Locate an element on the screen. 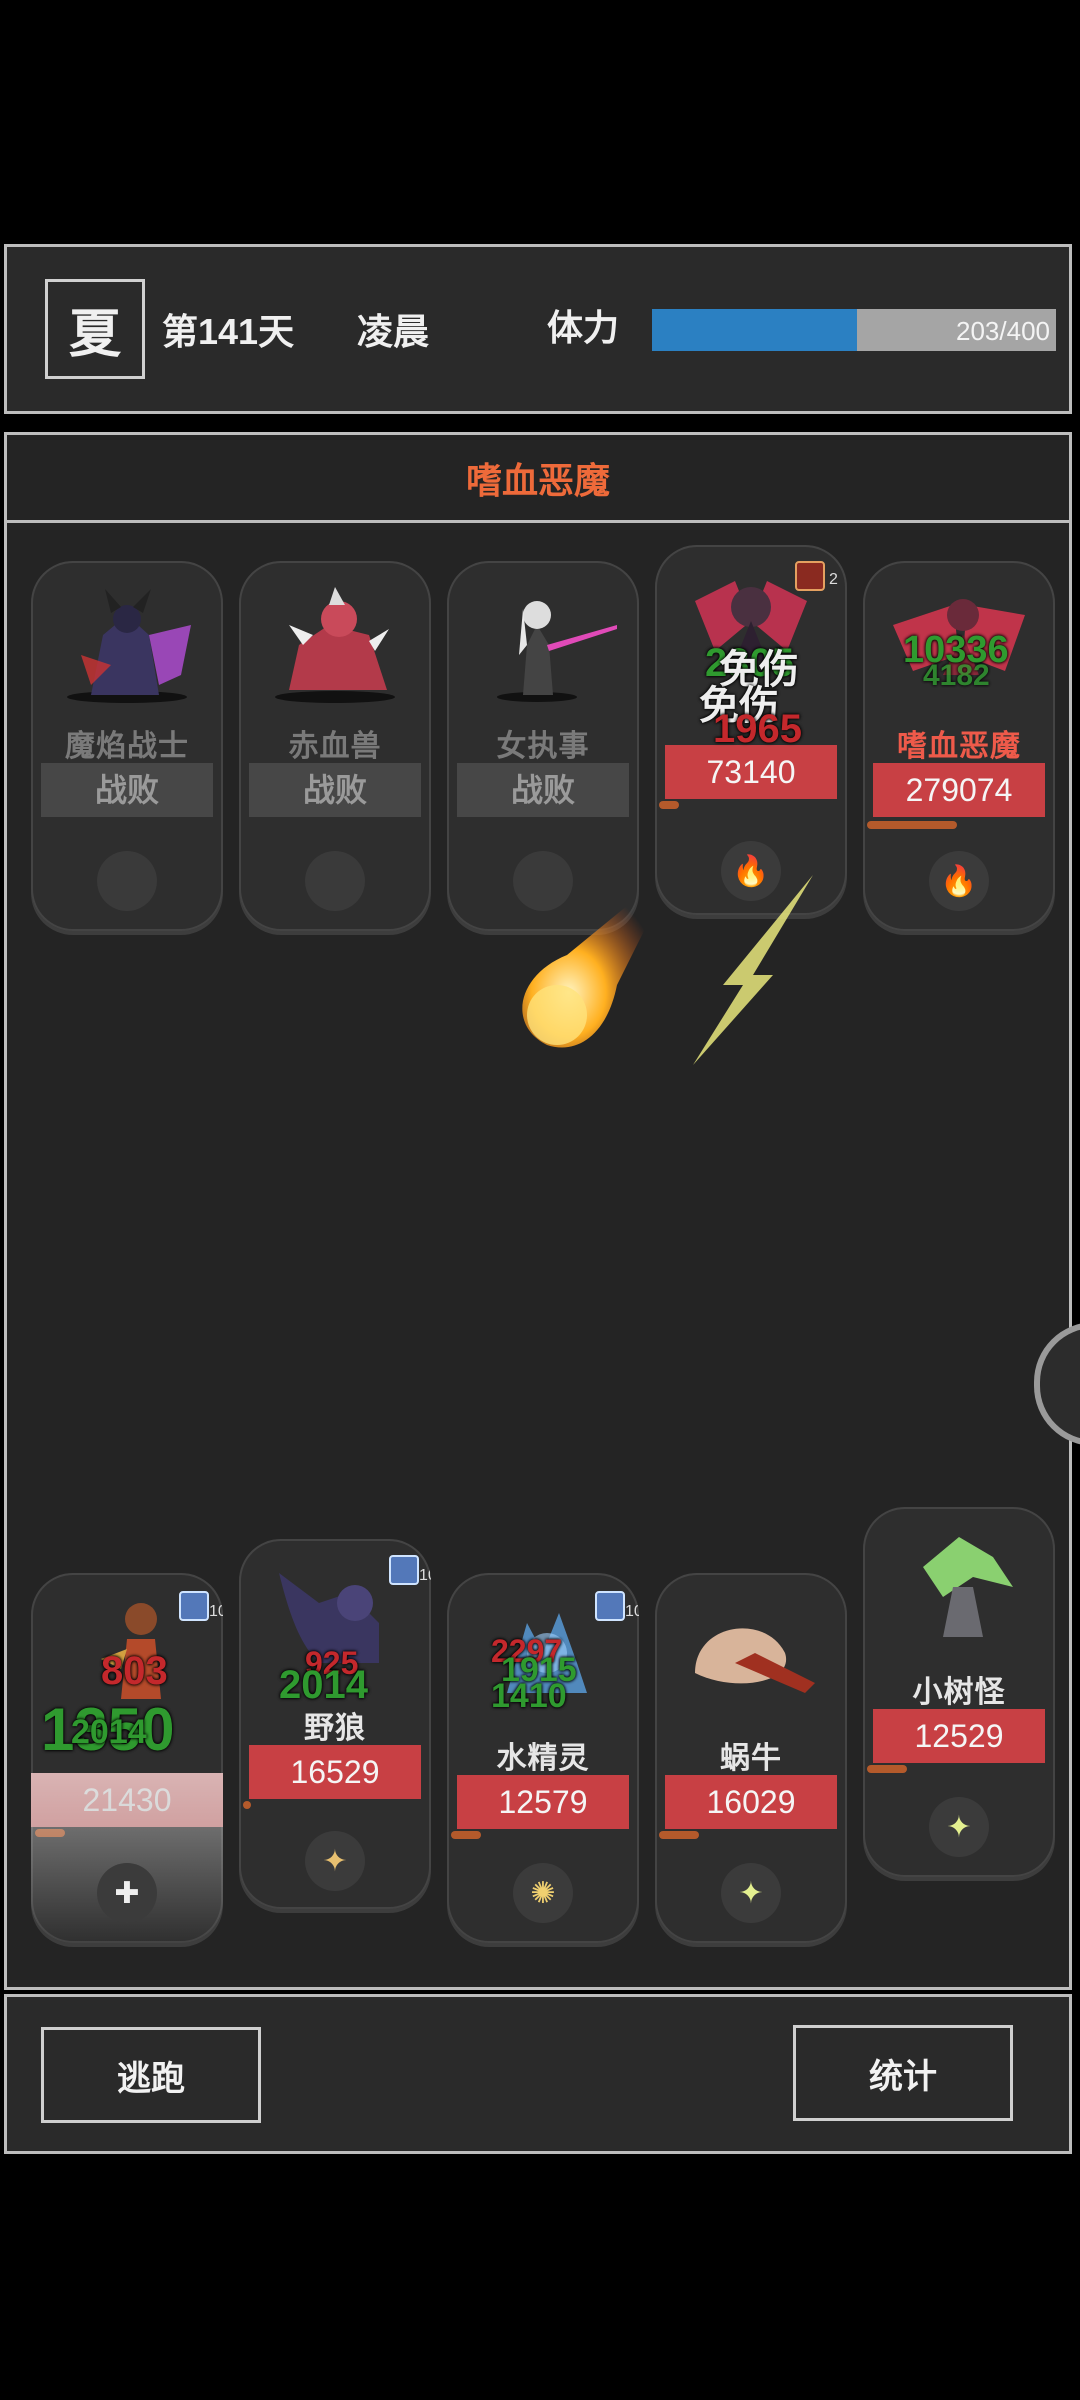  ally-hp: 12579 is located at coordinates (543, 1802).